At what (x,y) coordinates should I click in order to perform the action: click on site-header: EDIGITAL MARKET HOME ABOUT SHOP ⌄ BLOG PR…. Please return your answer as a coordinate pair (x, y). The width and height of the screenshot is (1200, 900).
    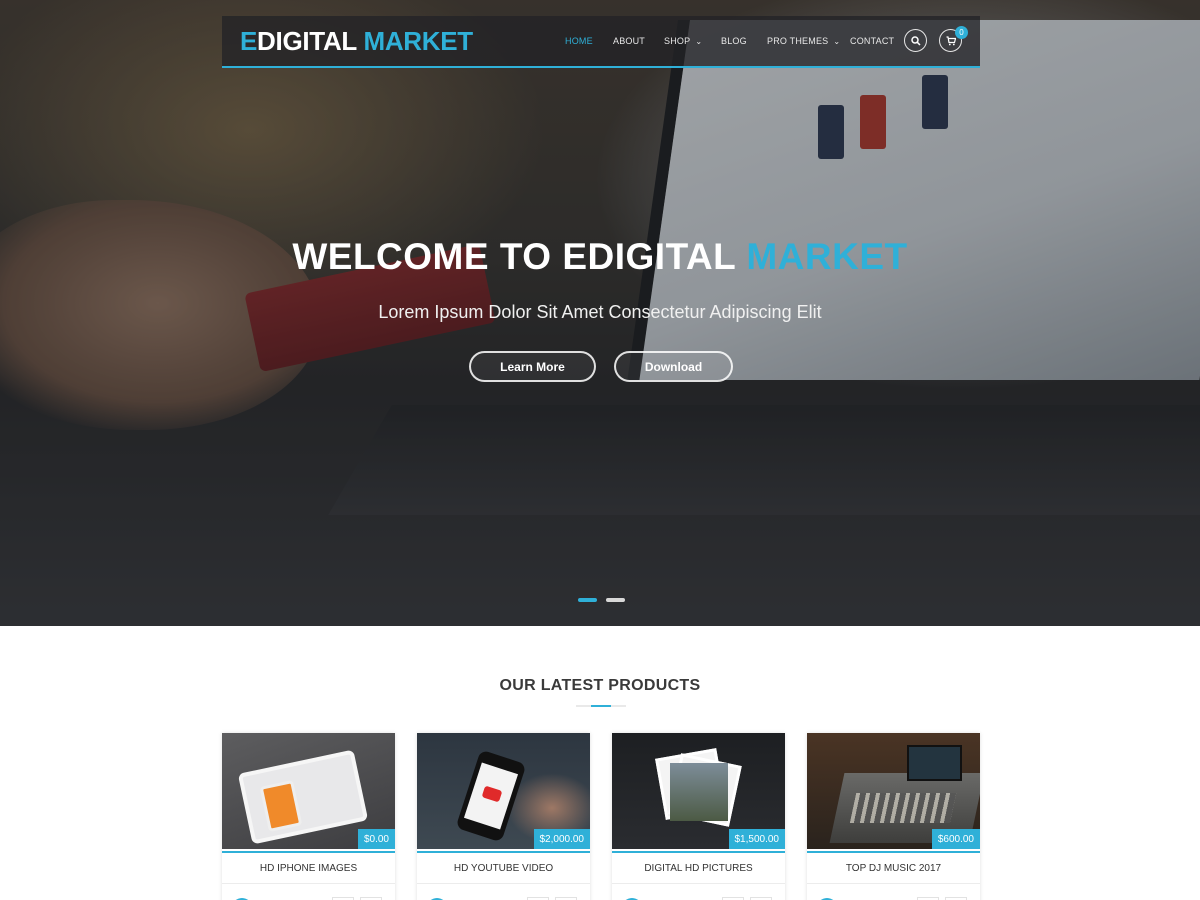
    Looking at the image, I should click on (601, 42).